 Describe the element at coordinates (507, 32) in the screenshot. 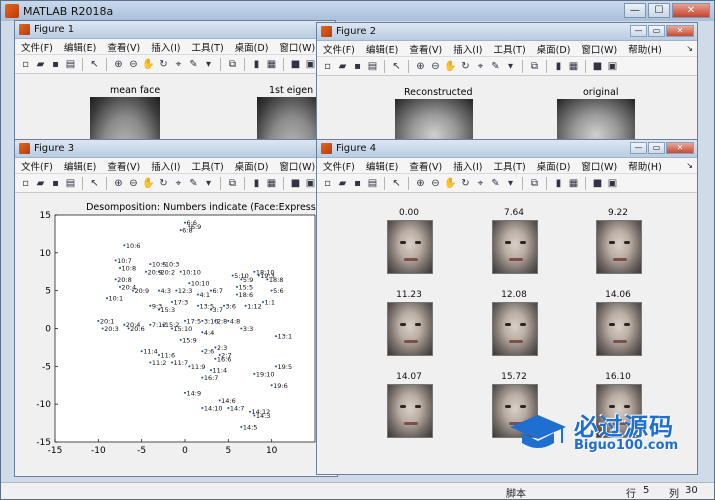

I see `figure-2-titlebar: Figure 2 — ▭ ✕` at that location.